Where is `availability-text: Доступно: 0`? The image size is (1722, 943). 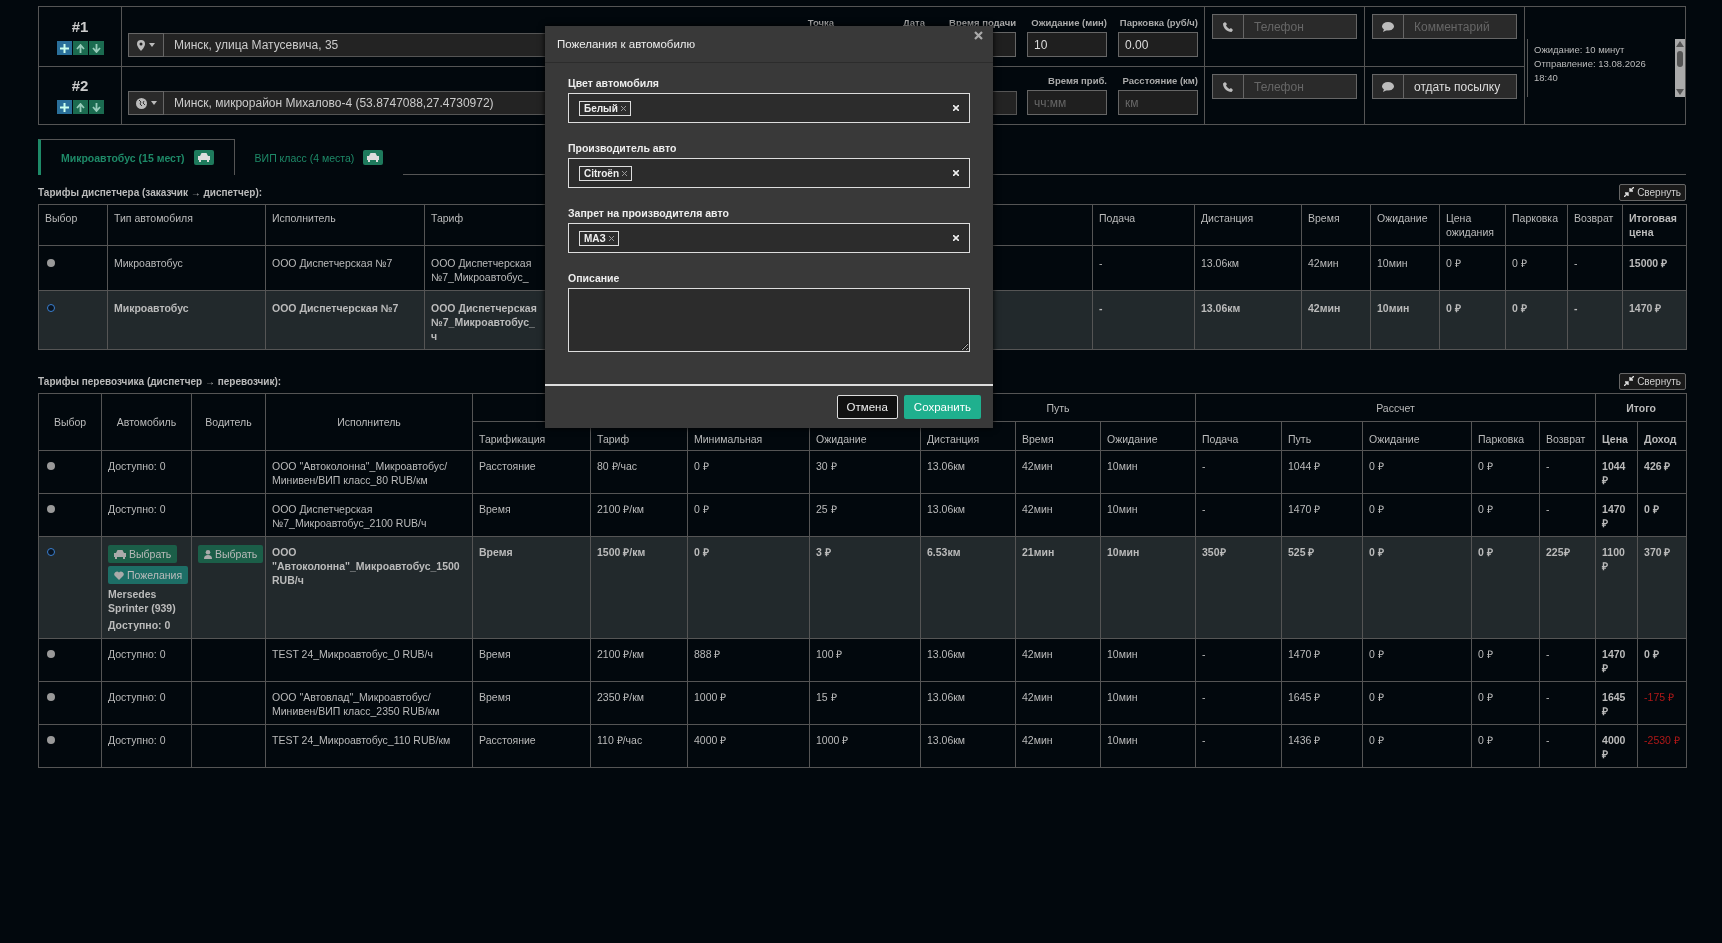 availability-text: Доступно: 0 is located at coordinates (137, 466).